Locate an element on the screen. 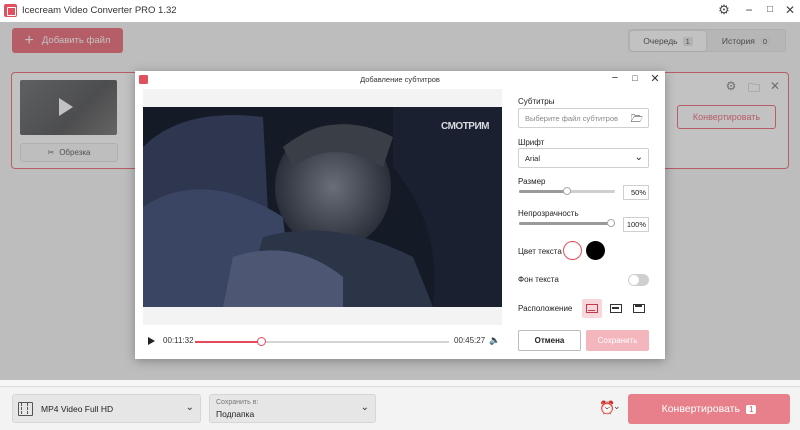 The width and height of the screenshot is (800, 430). text-color-label: Цвет текста is located at coordinates (540, 251).